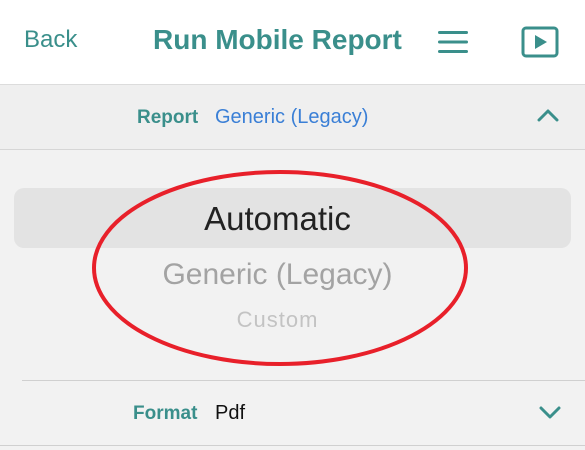 This screenshot has height=450, width=585. What do you see at coordinates (453, 42) in the screenshot?
I see `hamburger-menu-icon` at bounding box center [453, 42].